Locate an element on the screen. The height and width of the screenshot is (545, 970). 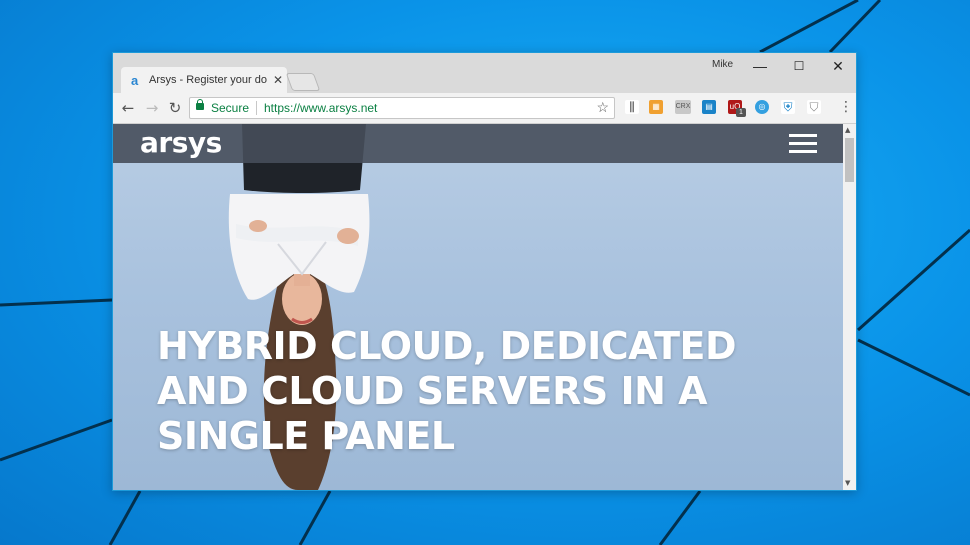
arsys-logo: arsys is located at coordinates (181, 142).